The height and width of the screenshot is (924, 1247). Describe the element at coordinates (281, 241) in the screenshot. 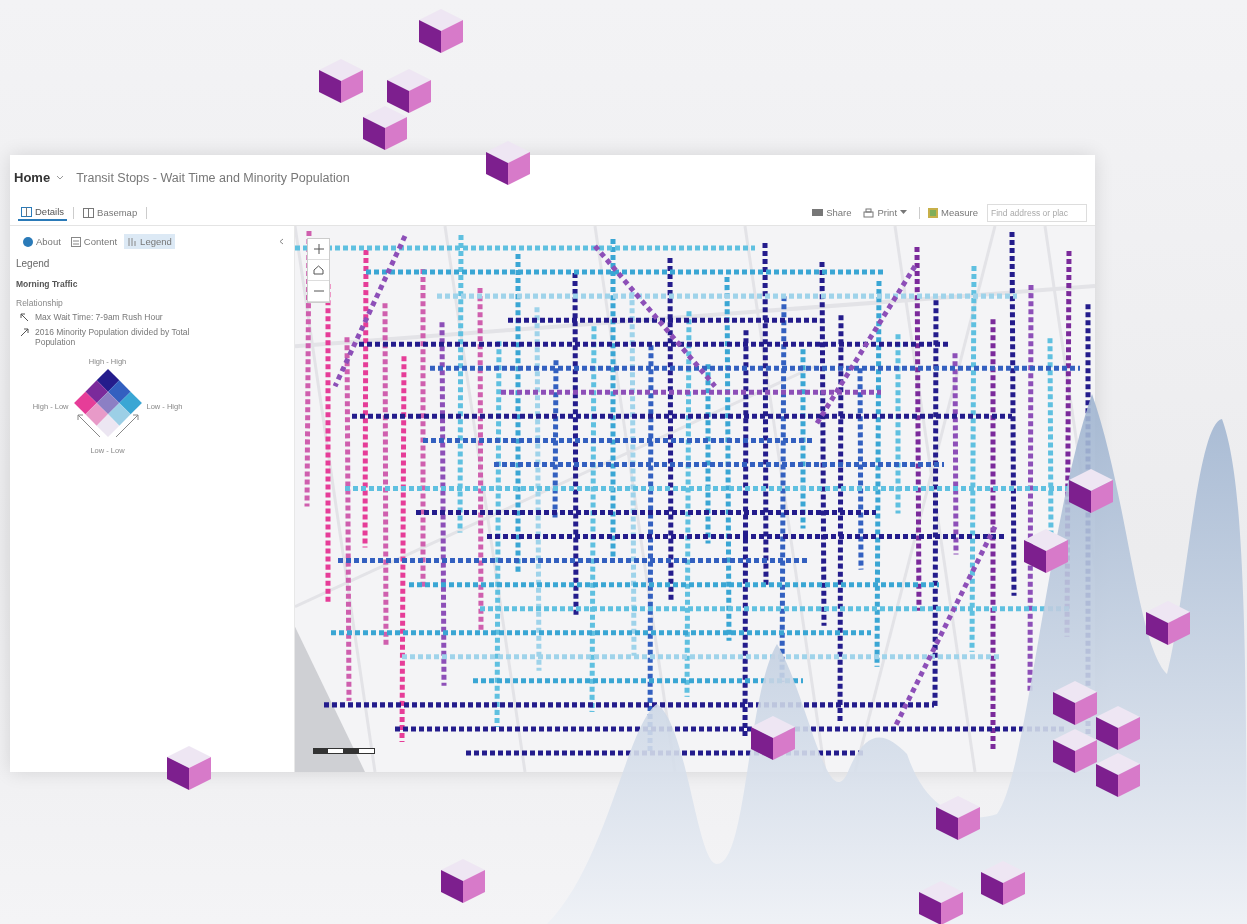

I see `collapse-icon` at that location.